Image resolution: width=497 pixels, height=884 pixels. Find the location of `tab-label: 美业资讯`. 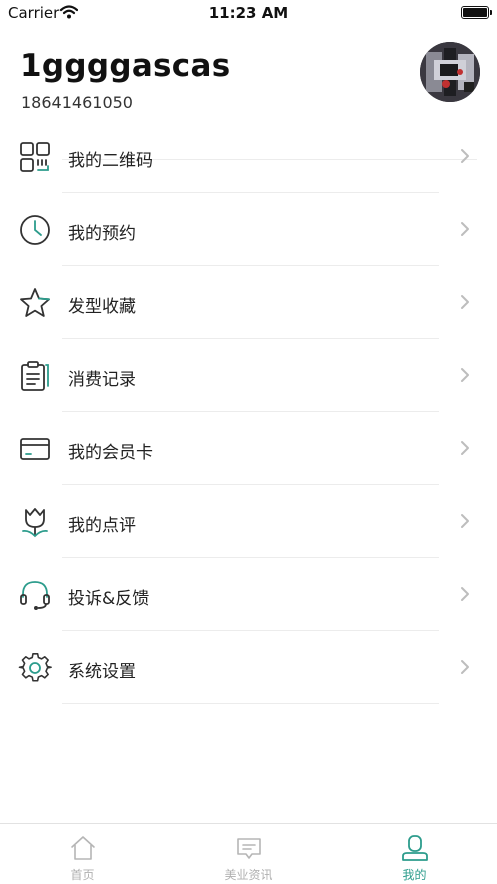

tab-label: 美业资讯 is located at coordinates (248, 875).